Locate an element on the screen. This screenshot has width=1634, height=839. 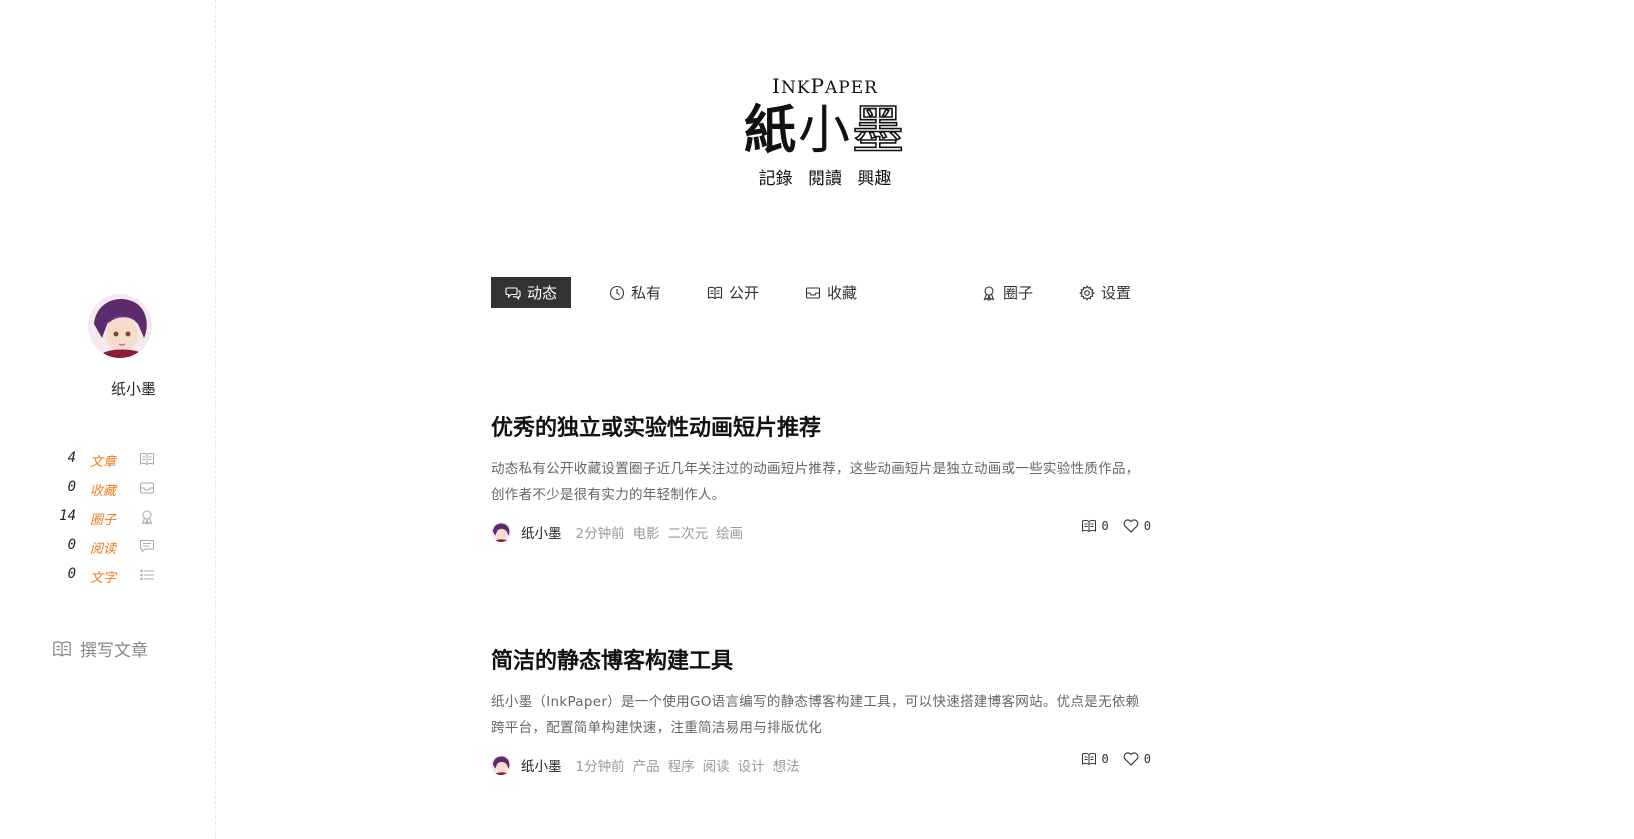
tab-label: 收藏 is located at coordinates (842, 293).